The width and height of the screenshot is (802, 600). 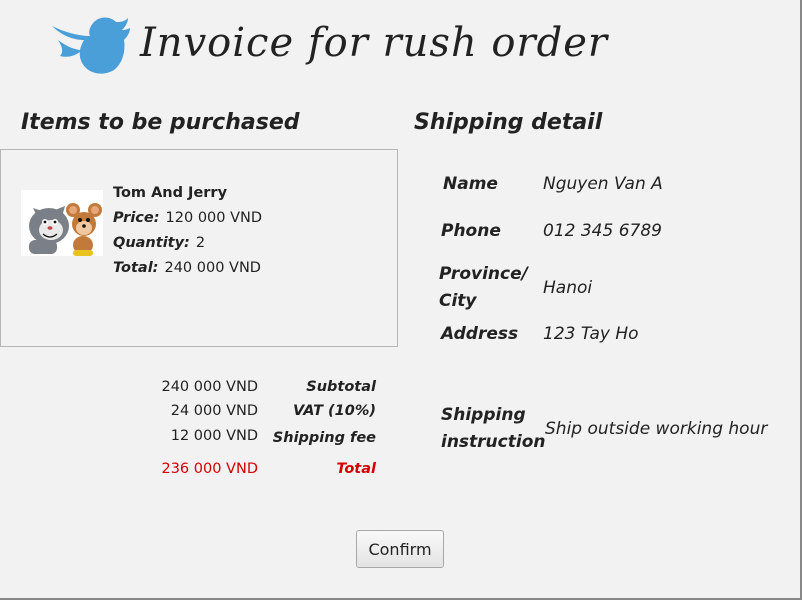 I want to click on shipping-fee-value: 12 000 VND, so click(x=214, y=436).